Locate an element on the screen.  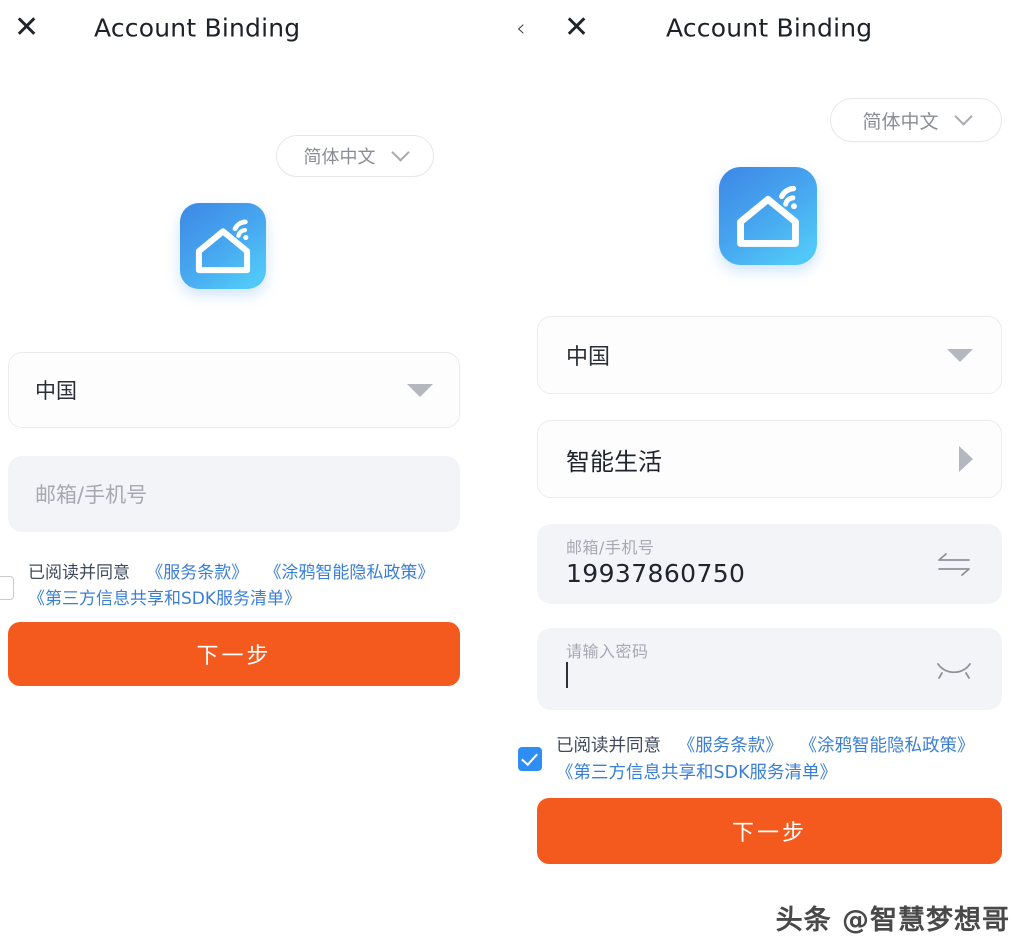
text-caret is located at coordinates (567, 675).